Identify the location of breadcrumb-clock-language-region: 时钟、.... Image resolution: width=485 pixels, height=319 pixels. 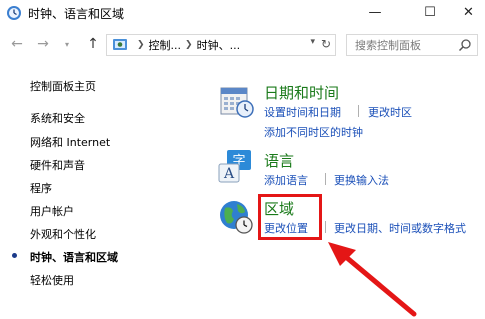
(219, 45).